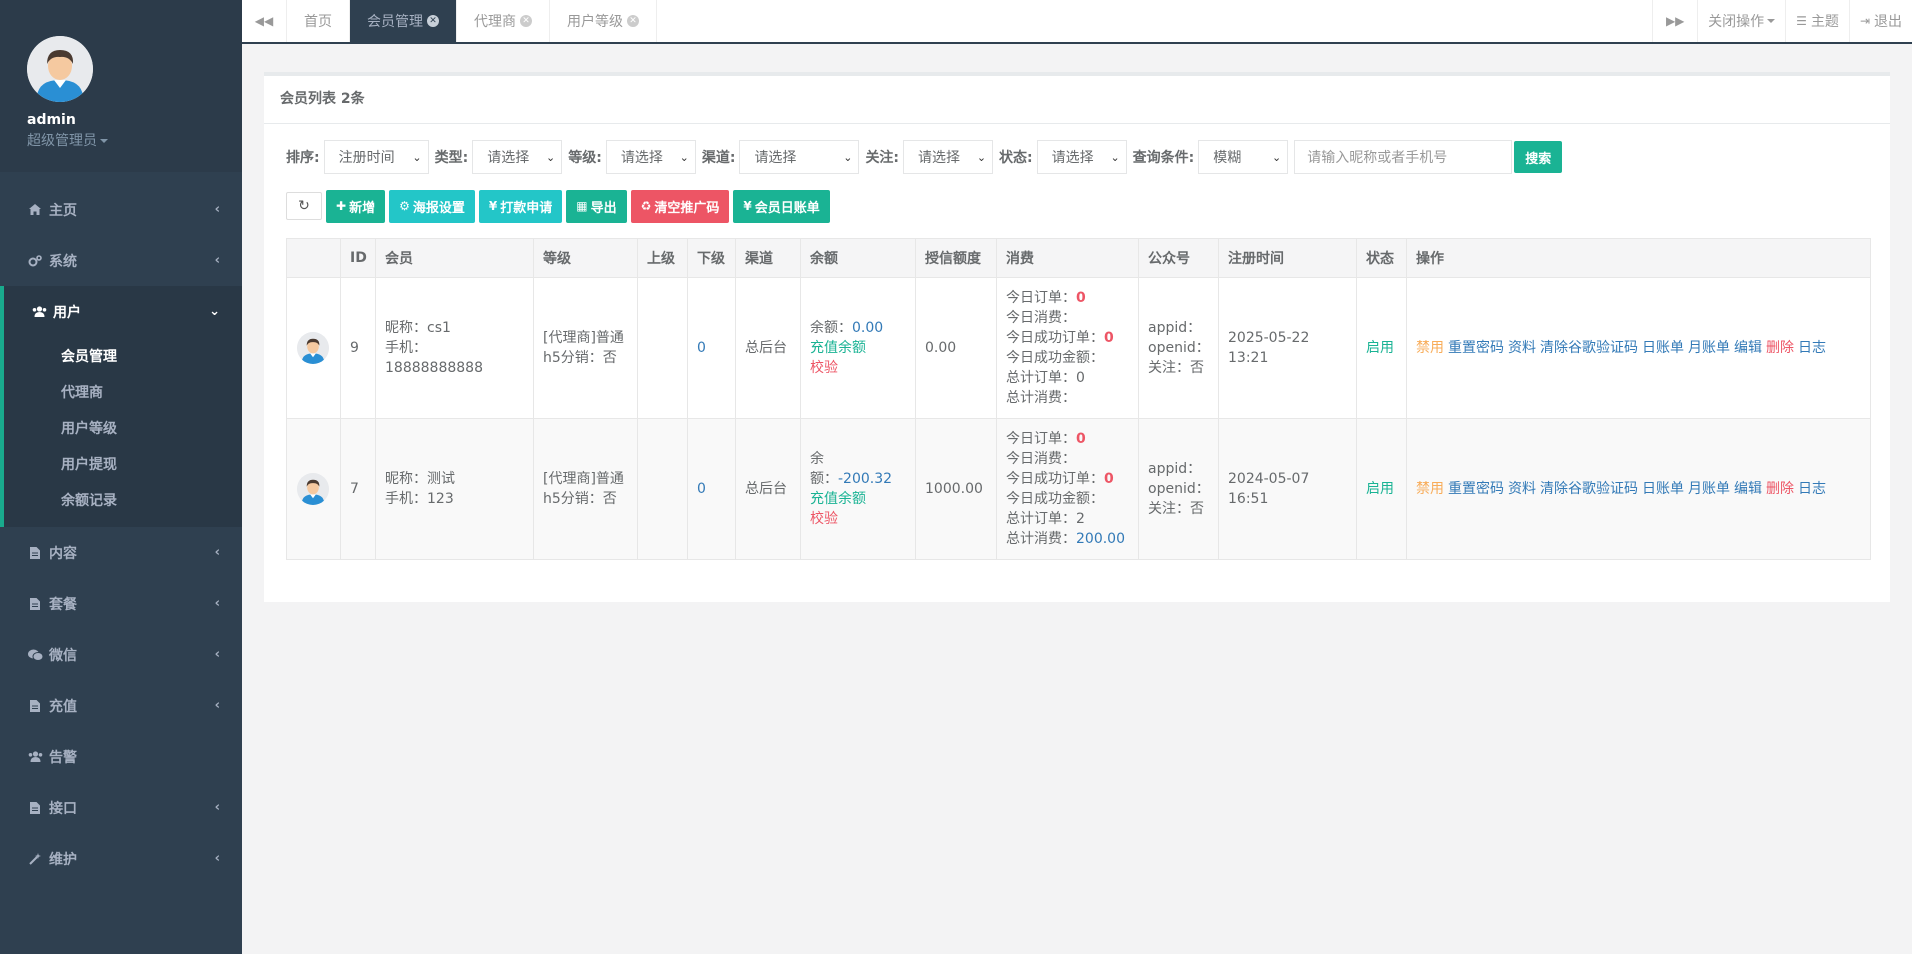  What do you see at coordinates (121, 311) in the screenshot?
I see `sidebar-item-users: 用户 ⌄` at bounding box center [121, 311].